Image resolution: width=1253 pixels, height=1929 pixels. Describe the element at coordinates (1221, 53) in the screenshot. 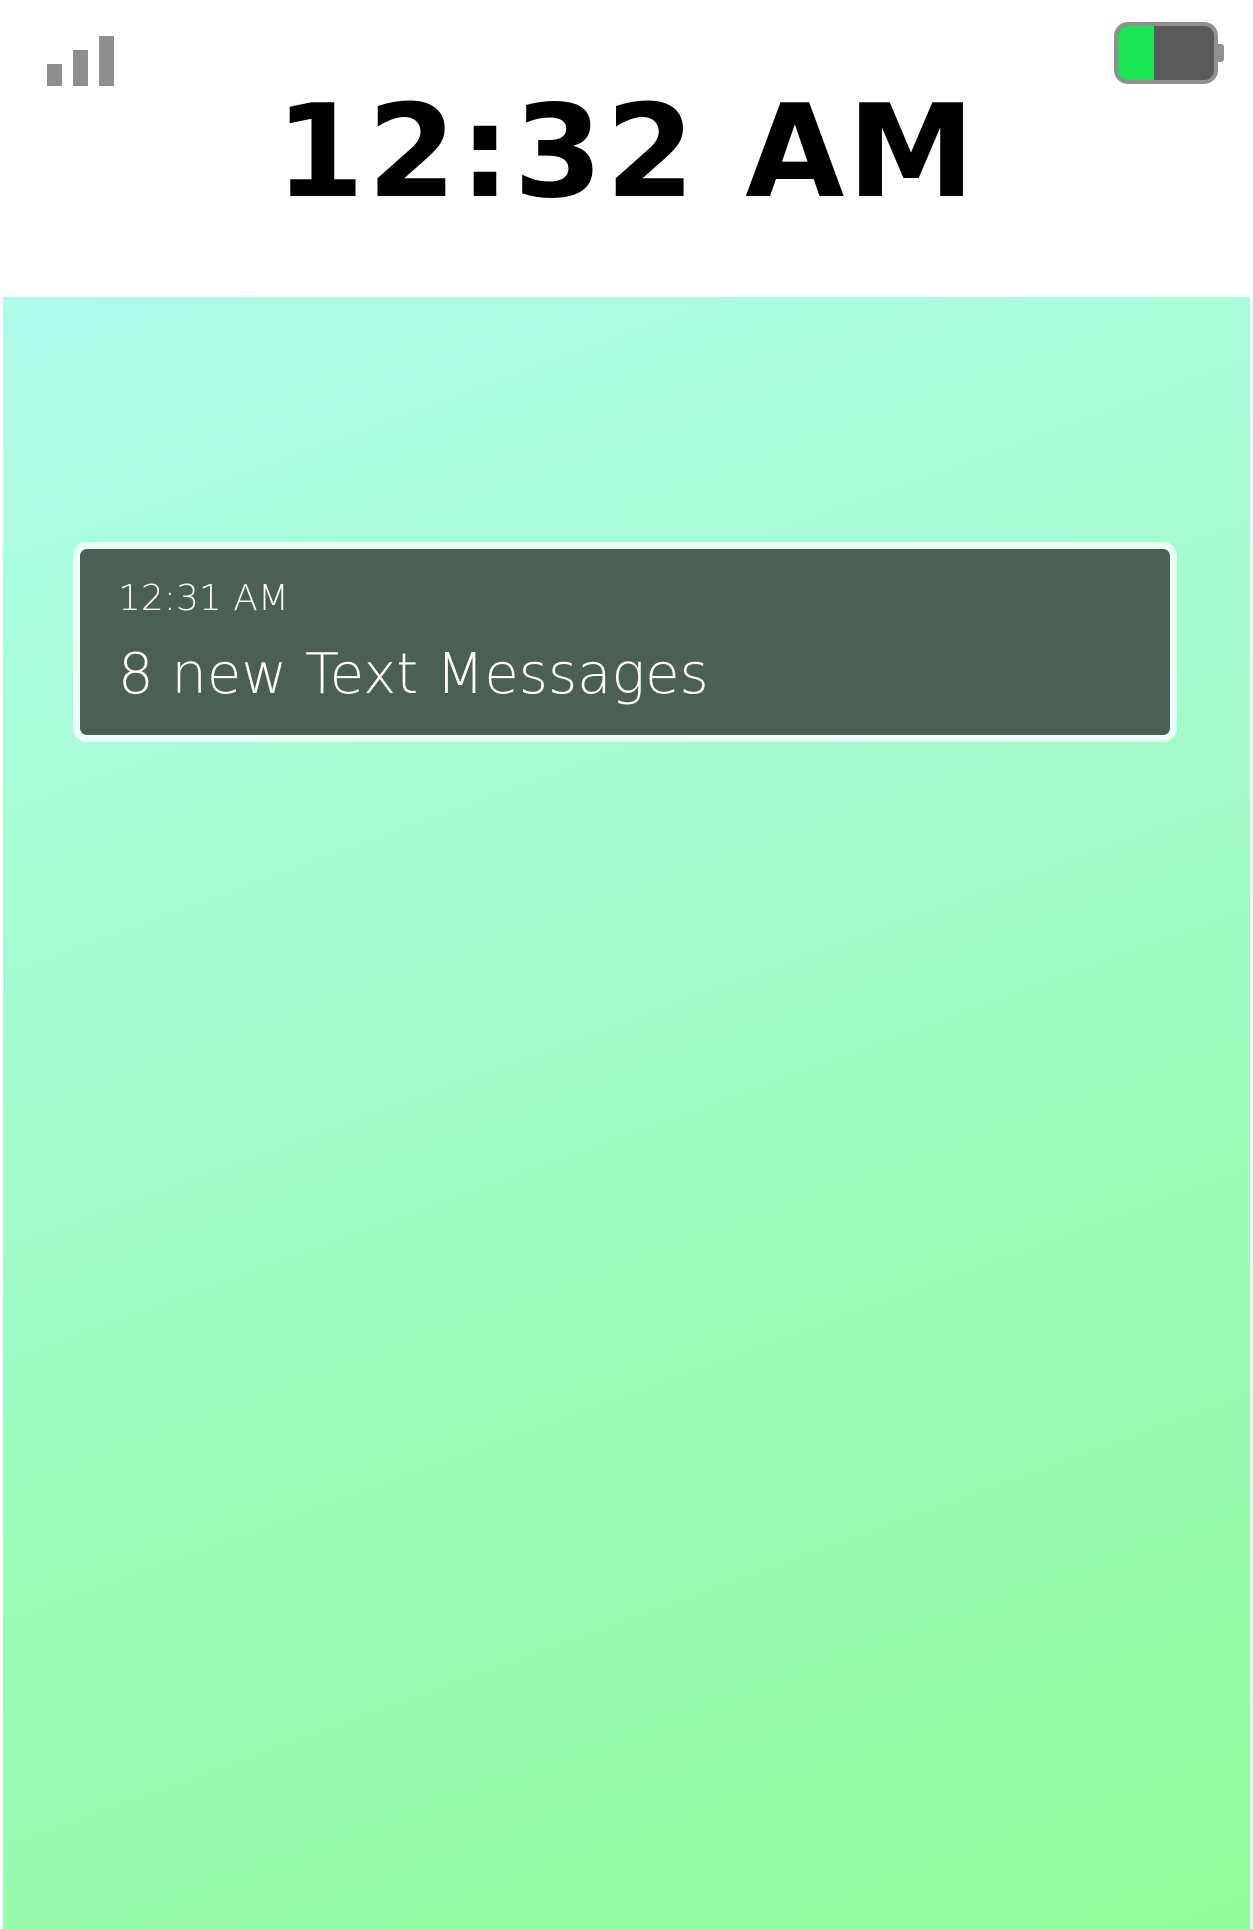

I see `battery-tip` at that location.